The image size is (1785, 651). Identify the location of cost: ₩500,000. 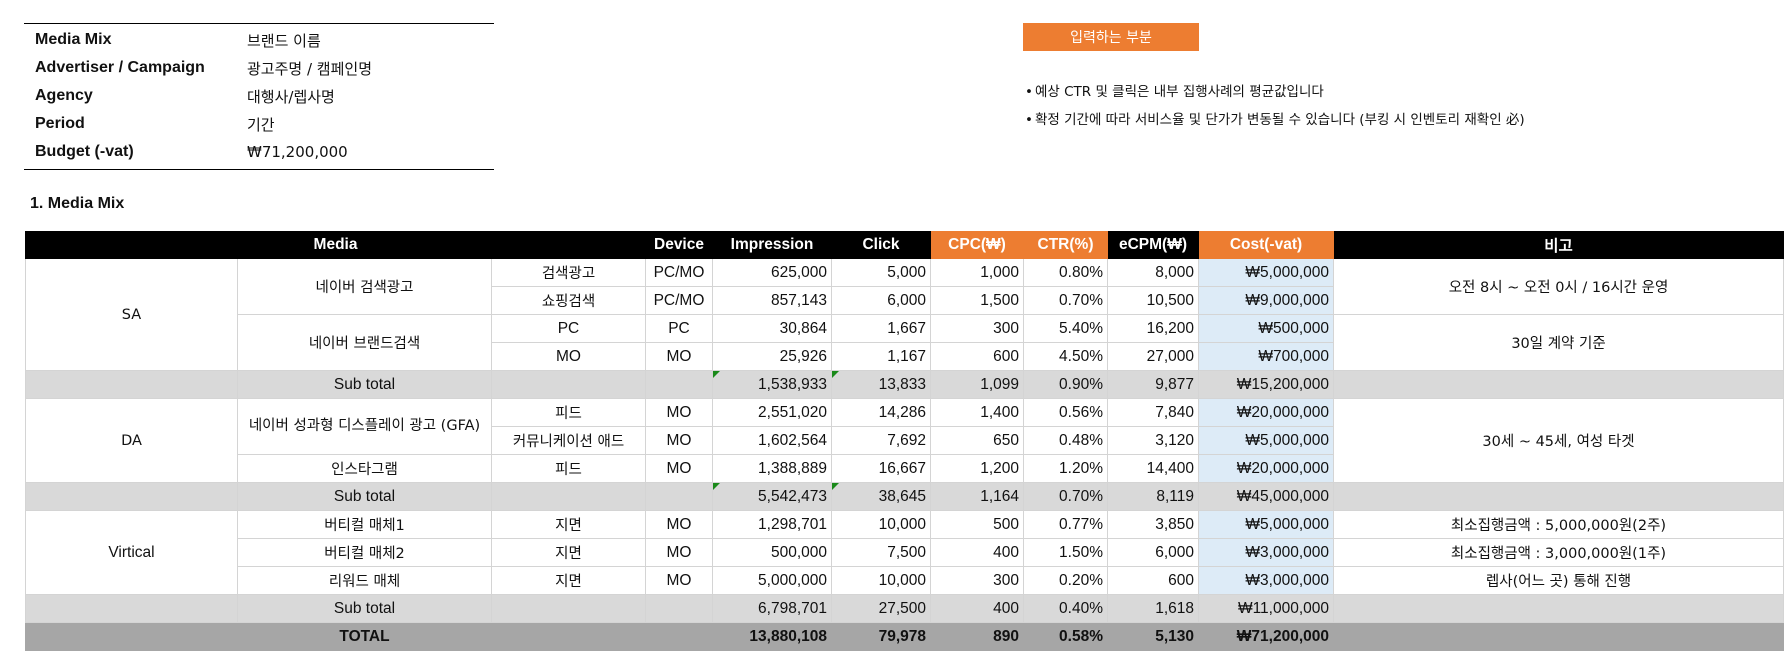
(1266, 328).